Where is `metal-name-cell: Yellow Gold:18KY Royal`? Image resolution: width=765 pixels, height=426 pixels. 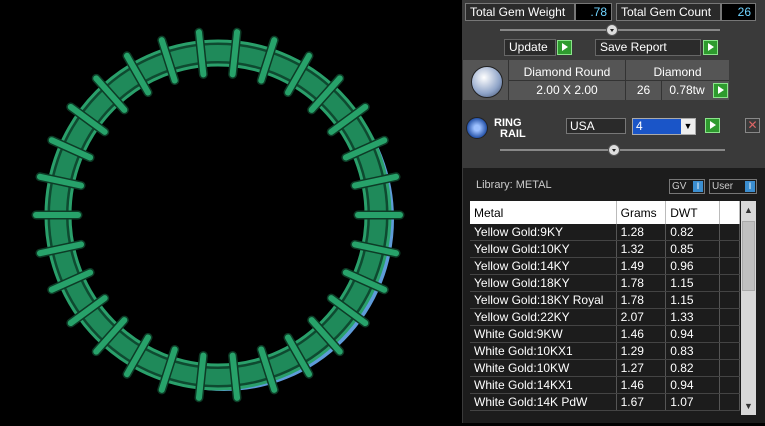
metal-name-cell: Yellow Gold:18KY Royal is located at coordinates (543, 300).